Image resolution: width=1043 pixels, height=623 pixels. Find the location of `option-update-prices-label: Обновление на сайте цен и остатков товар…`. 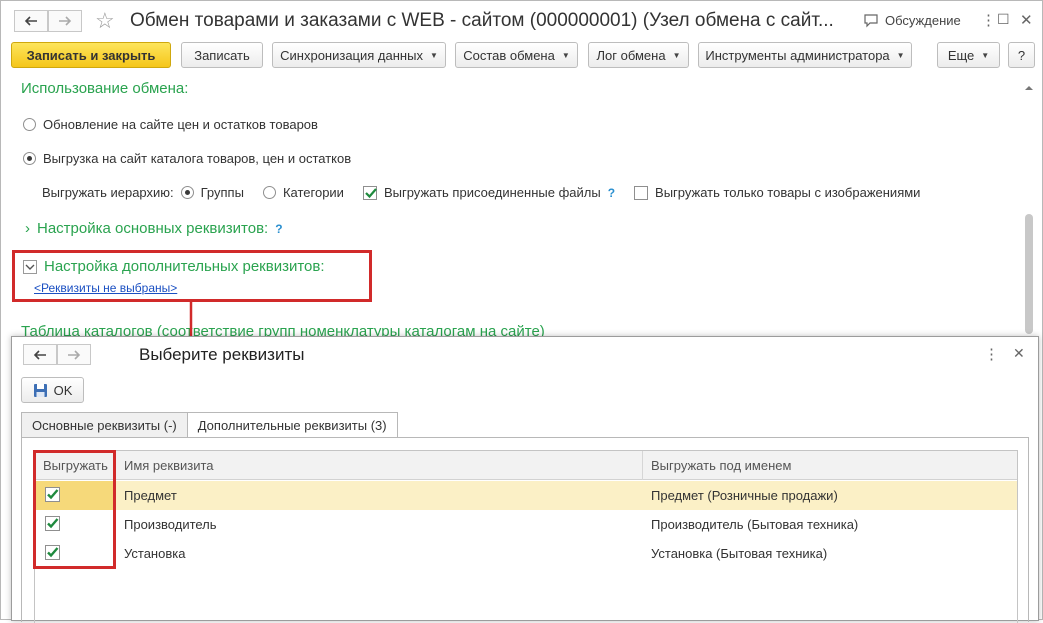

option-update-prices-label: Обновление на сайте цен и остатков товар… is located at coordinates (180, 124).